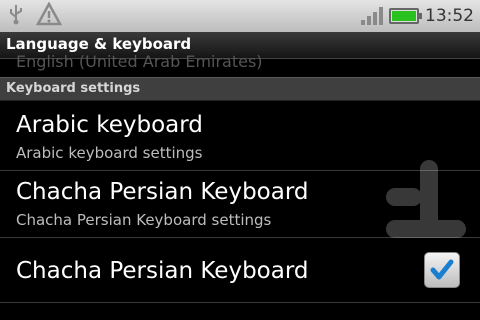 This screenshot has width=480, height=320. What do you see at coordinates (240, 16) in the screenshot?
I see `status-bar: 13:52` at bounding box center [240, 16].